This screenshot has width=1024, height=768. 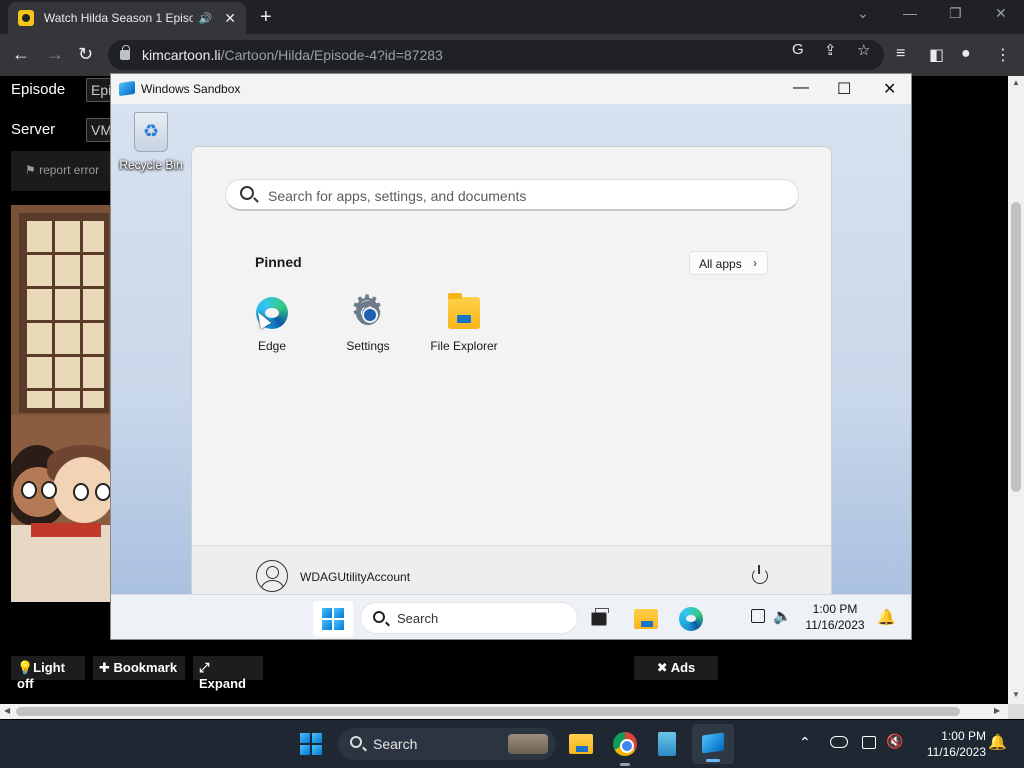 I want to click on close-window-icon: ✕, so click(x=1001, y=13).